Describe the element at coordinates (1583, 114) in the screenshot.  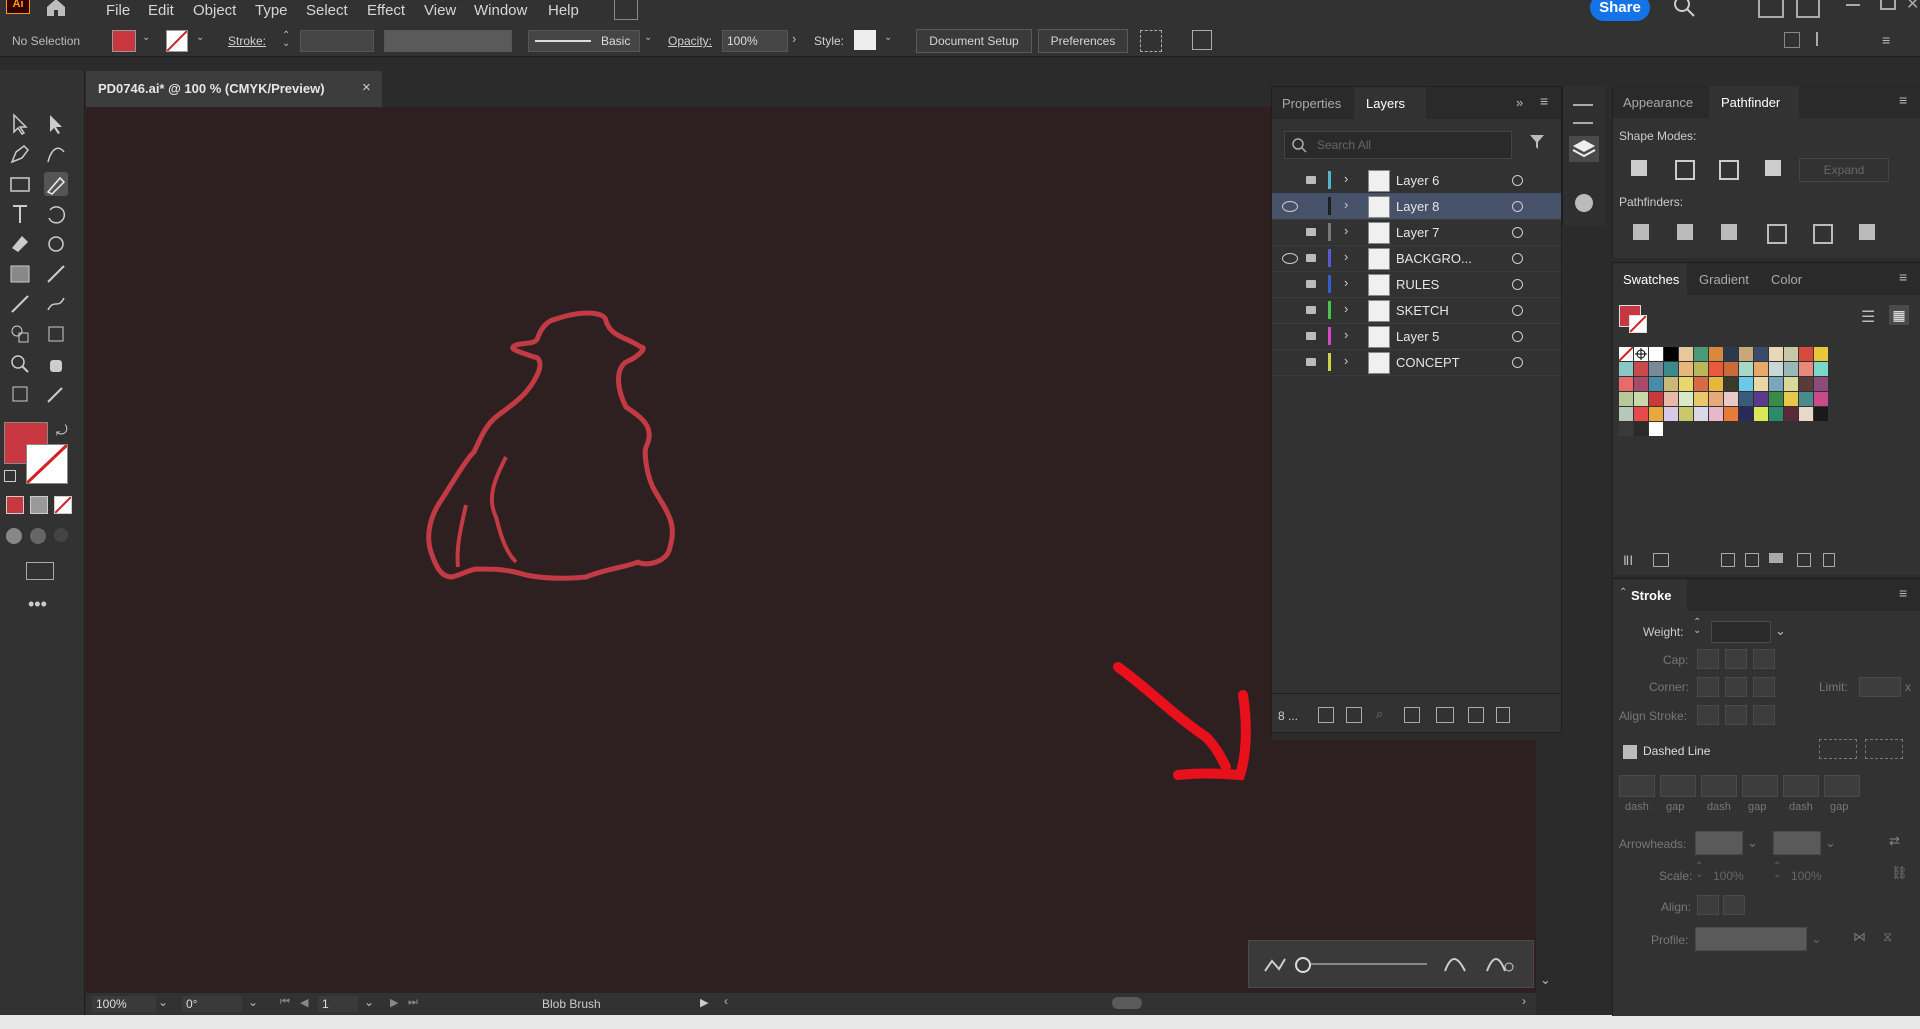
I see `properties-panel-icon` at that location.